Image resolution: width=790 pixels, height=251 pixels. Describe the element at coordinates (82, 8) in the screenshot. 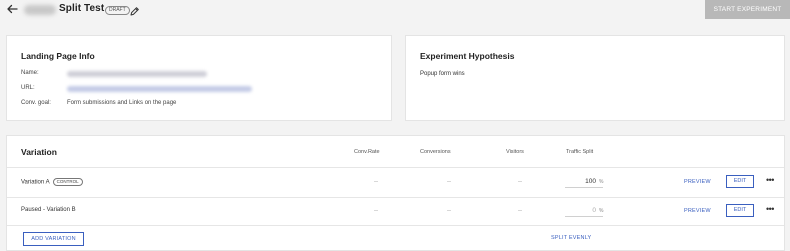

I see `page-title: Split Test` at that location.